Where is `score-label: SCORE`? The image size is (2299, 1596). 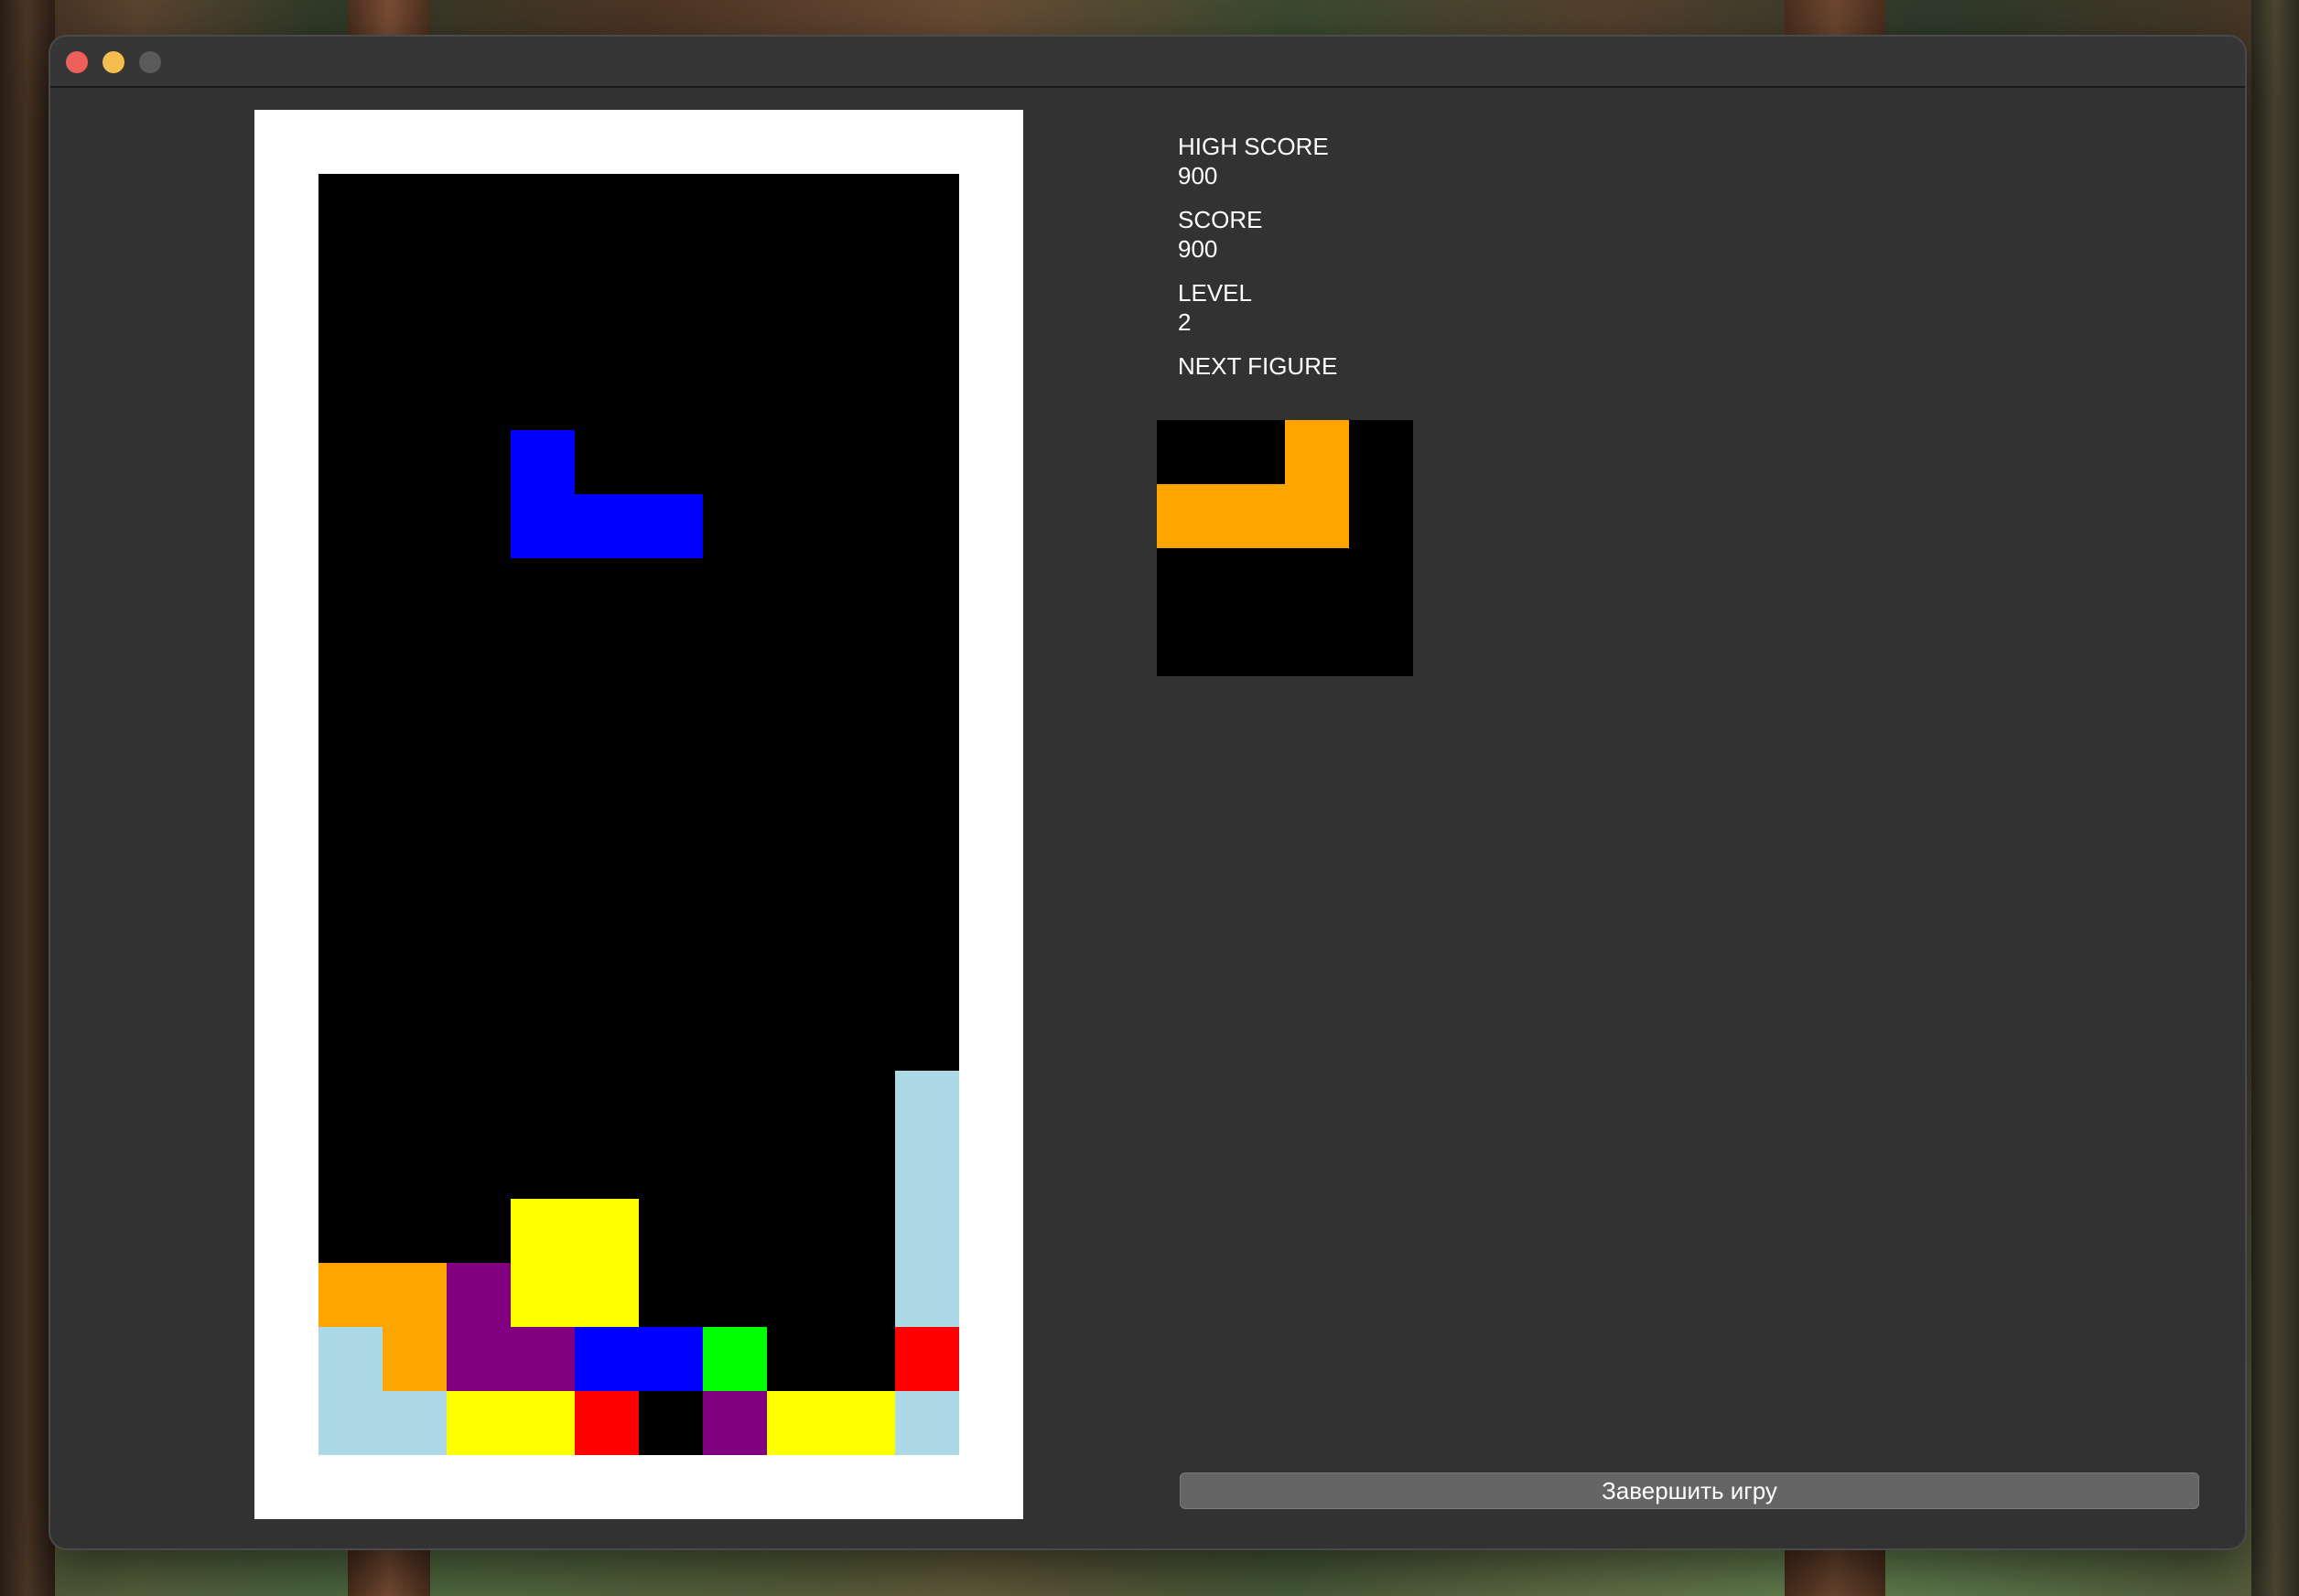 score-label: SCORE is located at coordinates (1220, 219).